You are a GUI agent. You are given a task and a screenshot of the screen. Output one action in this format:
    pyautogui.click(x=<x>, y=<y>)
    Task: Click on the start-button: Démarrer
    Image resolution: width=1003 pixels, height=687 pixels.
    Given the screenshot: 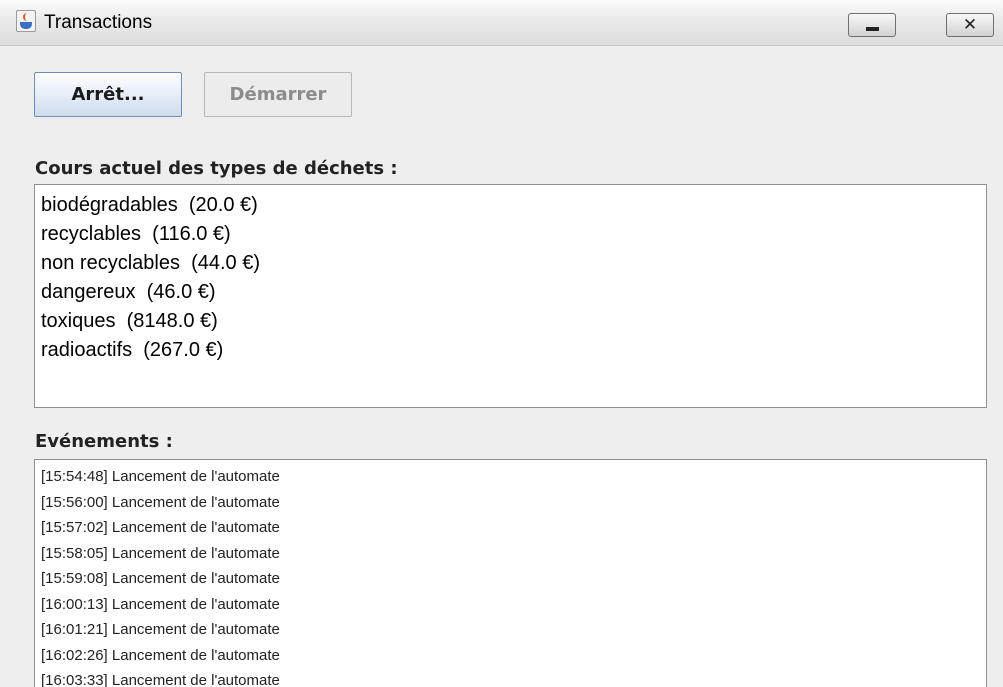 What is the action you would take?
    pyautogui.click(x=278, y=94)
    